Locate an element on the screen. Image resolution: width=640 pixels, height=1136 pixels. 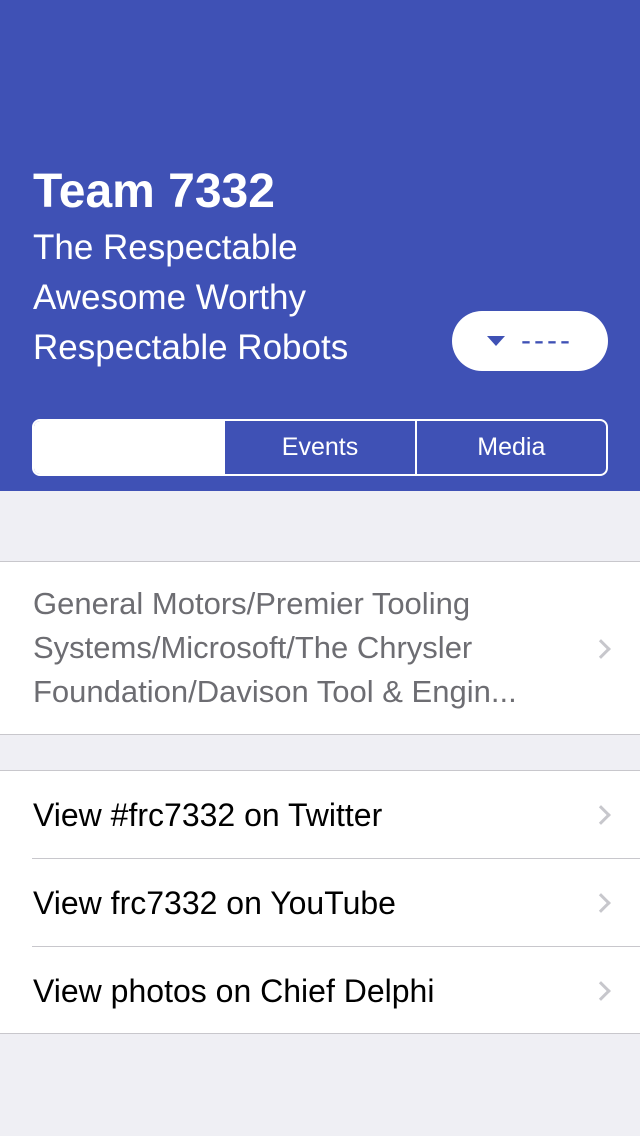
chief-delphi-link-label: View photos on Chief Delphi is located at coordinates (234, 991).